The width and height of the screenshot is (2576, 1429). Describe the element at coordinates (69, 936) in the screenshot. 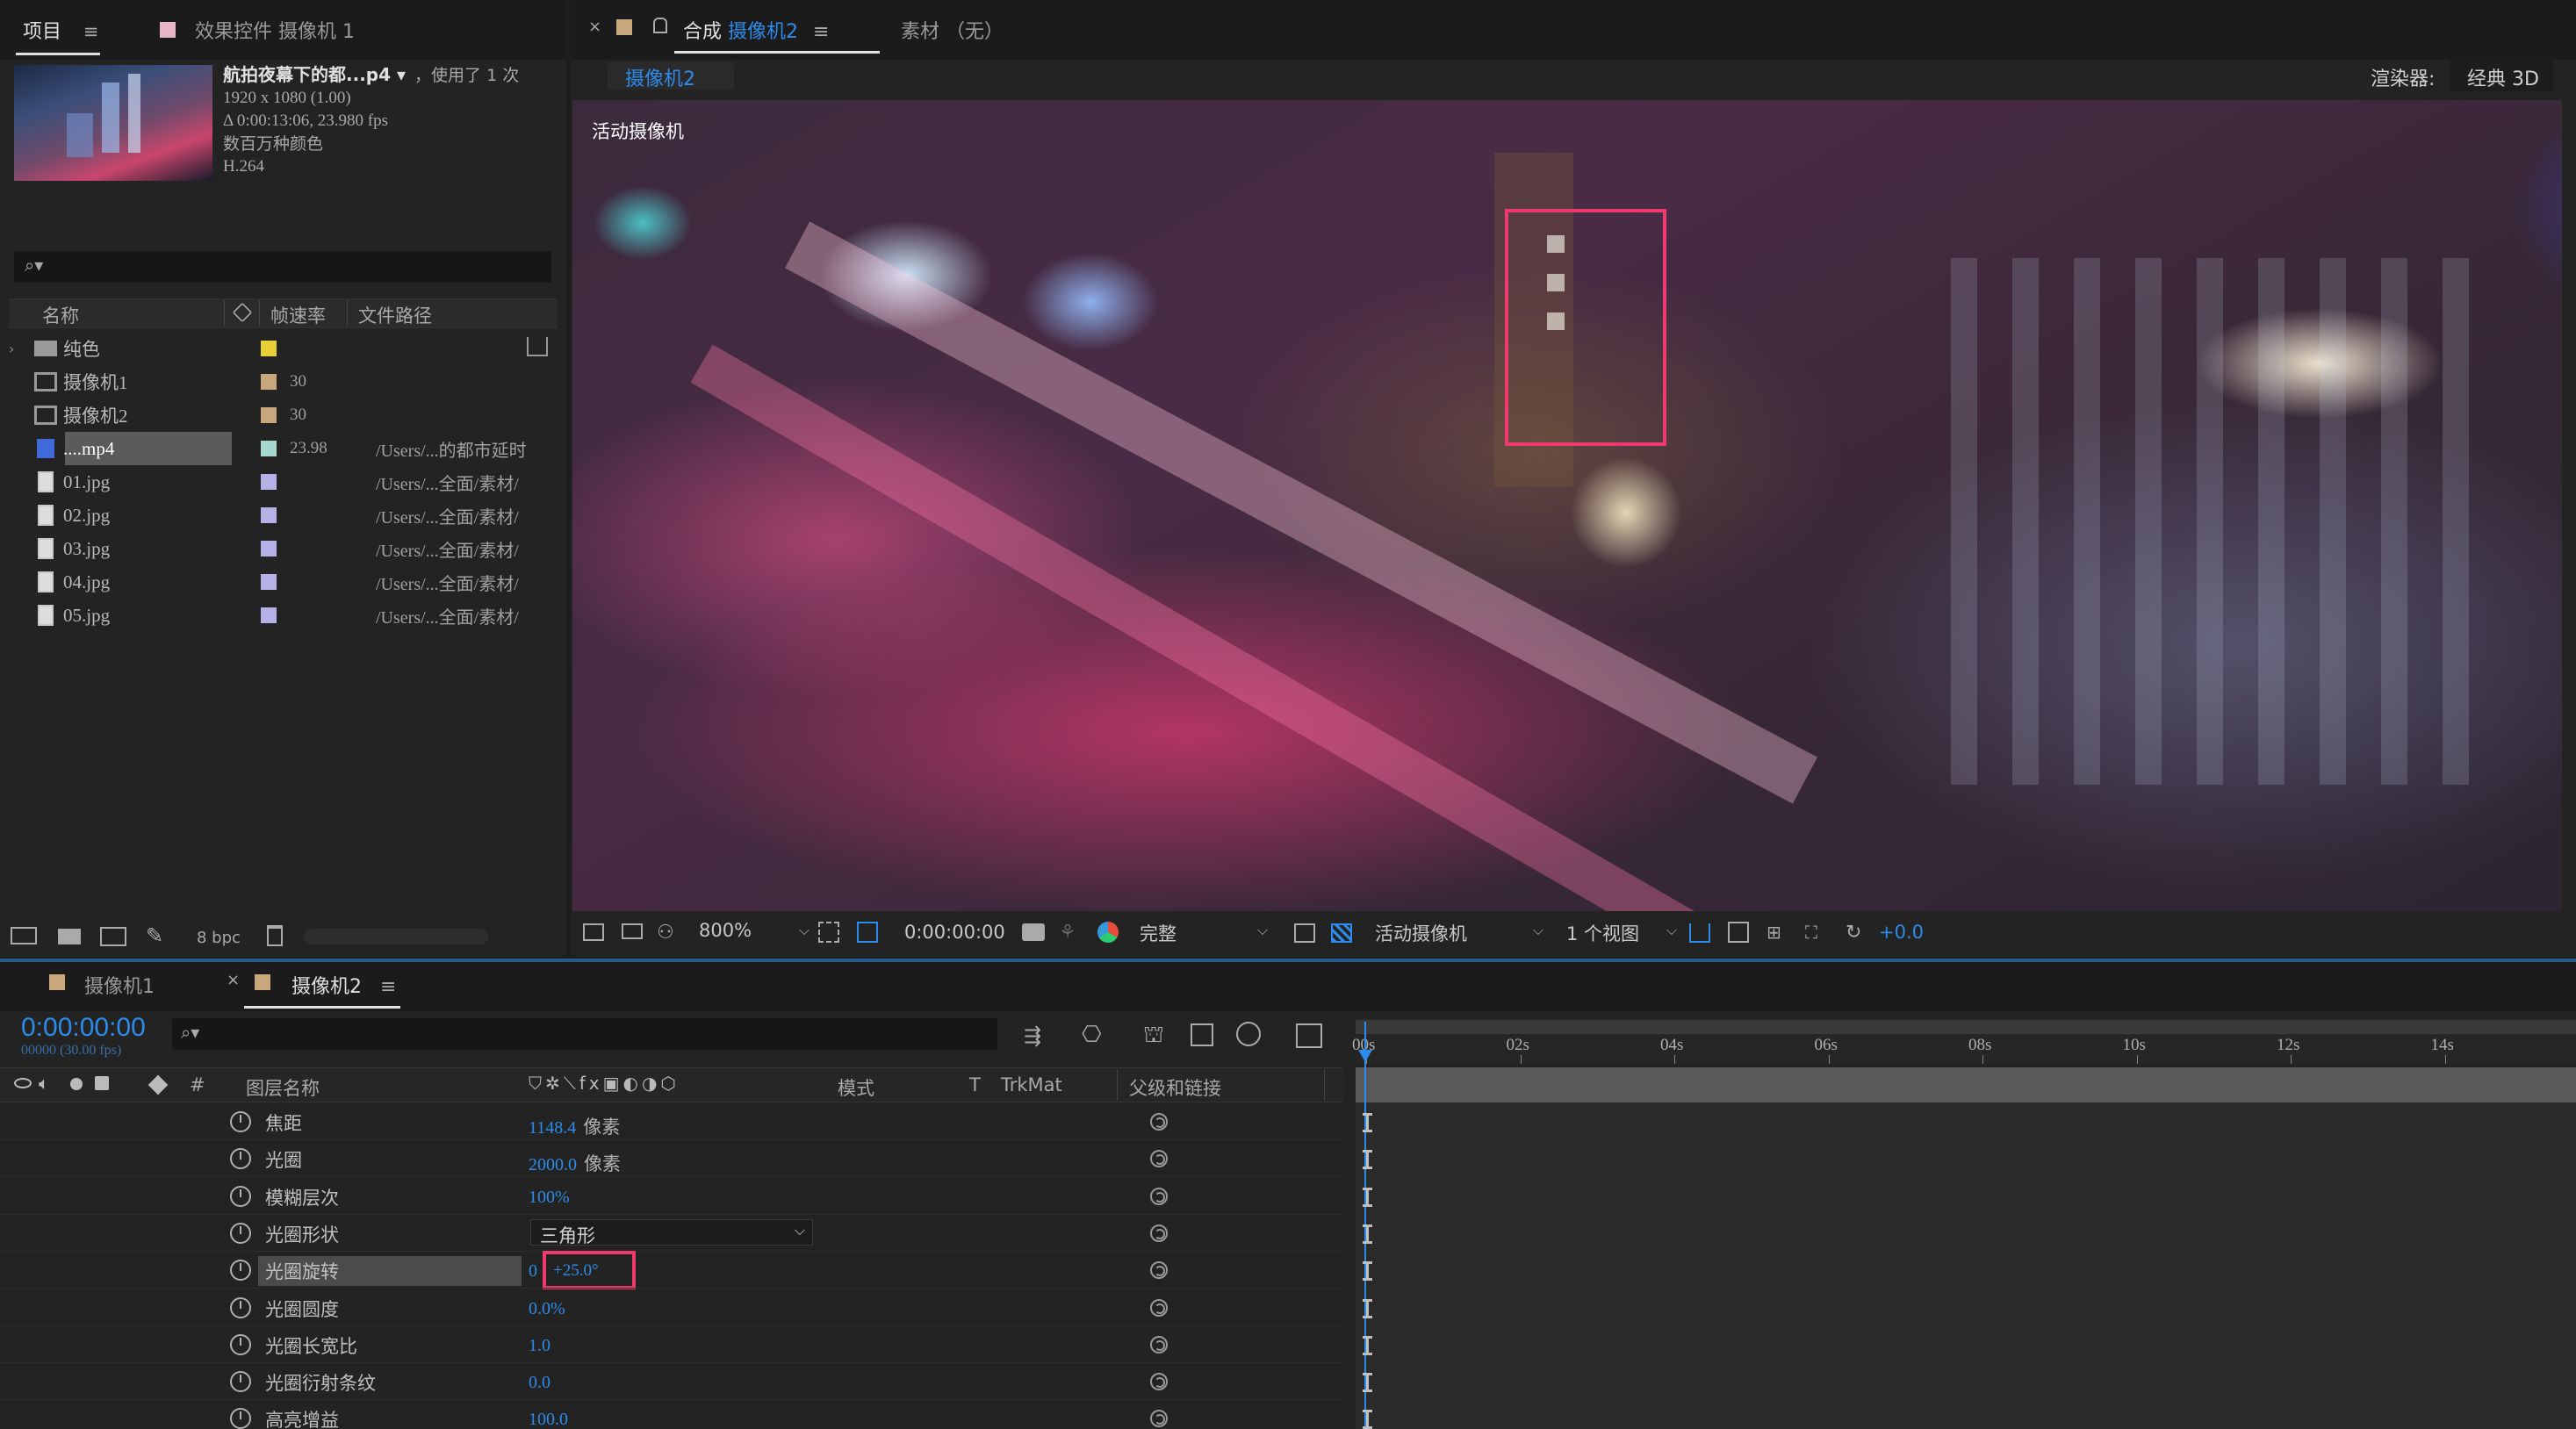

I see `new-folder-icon` at that location.